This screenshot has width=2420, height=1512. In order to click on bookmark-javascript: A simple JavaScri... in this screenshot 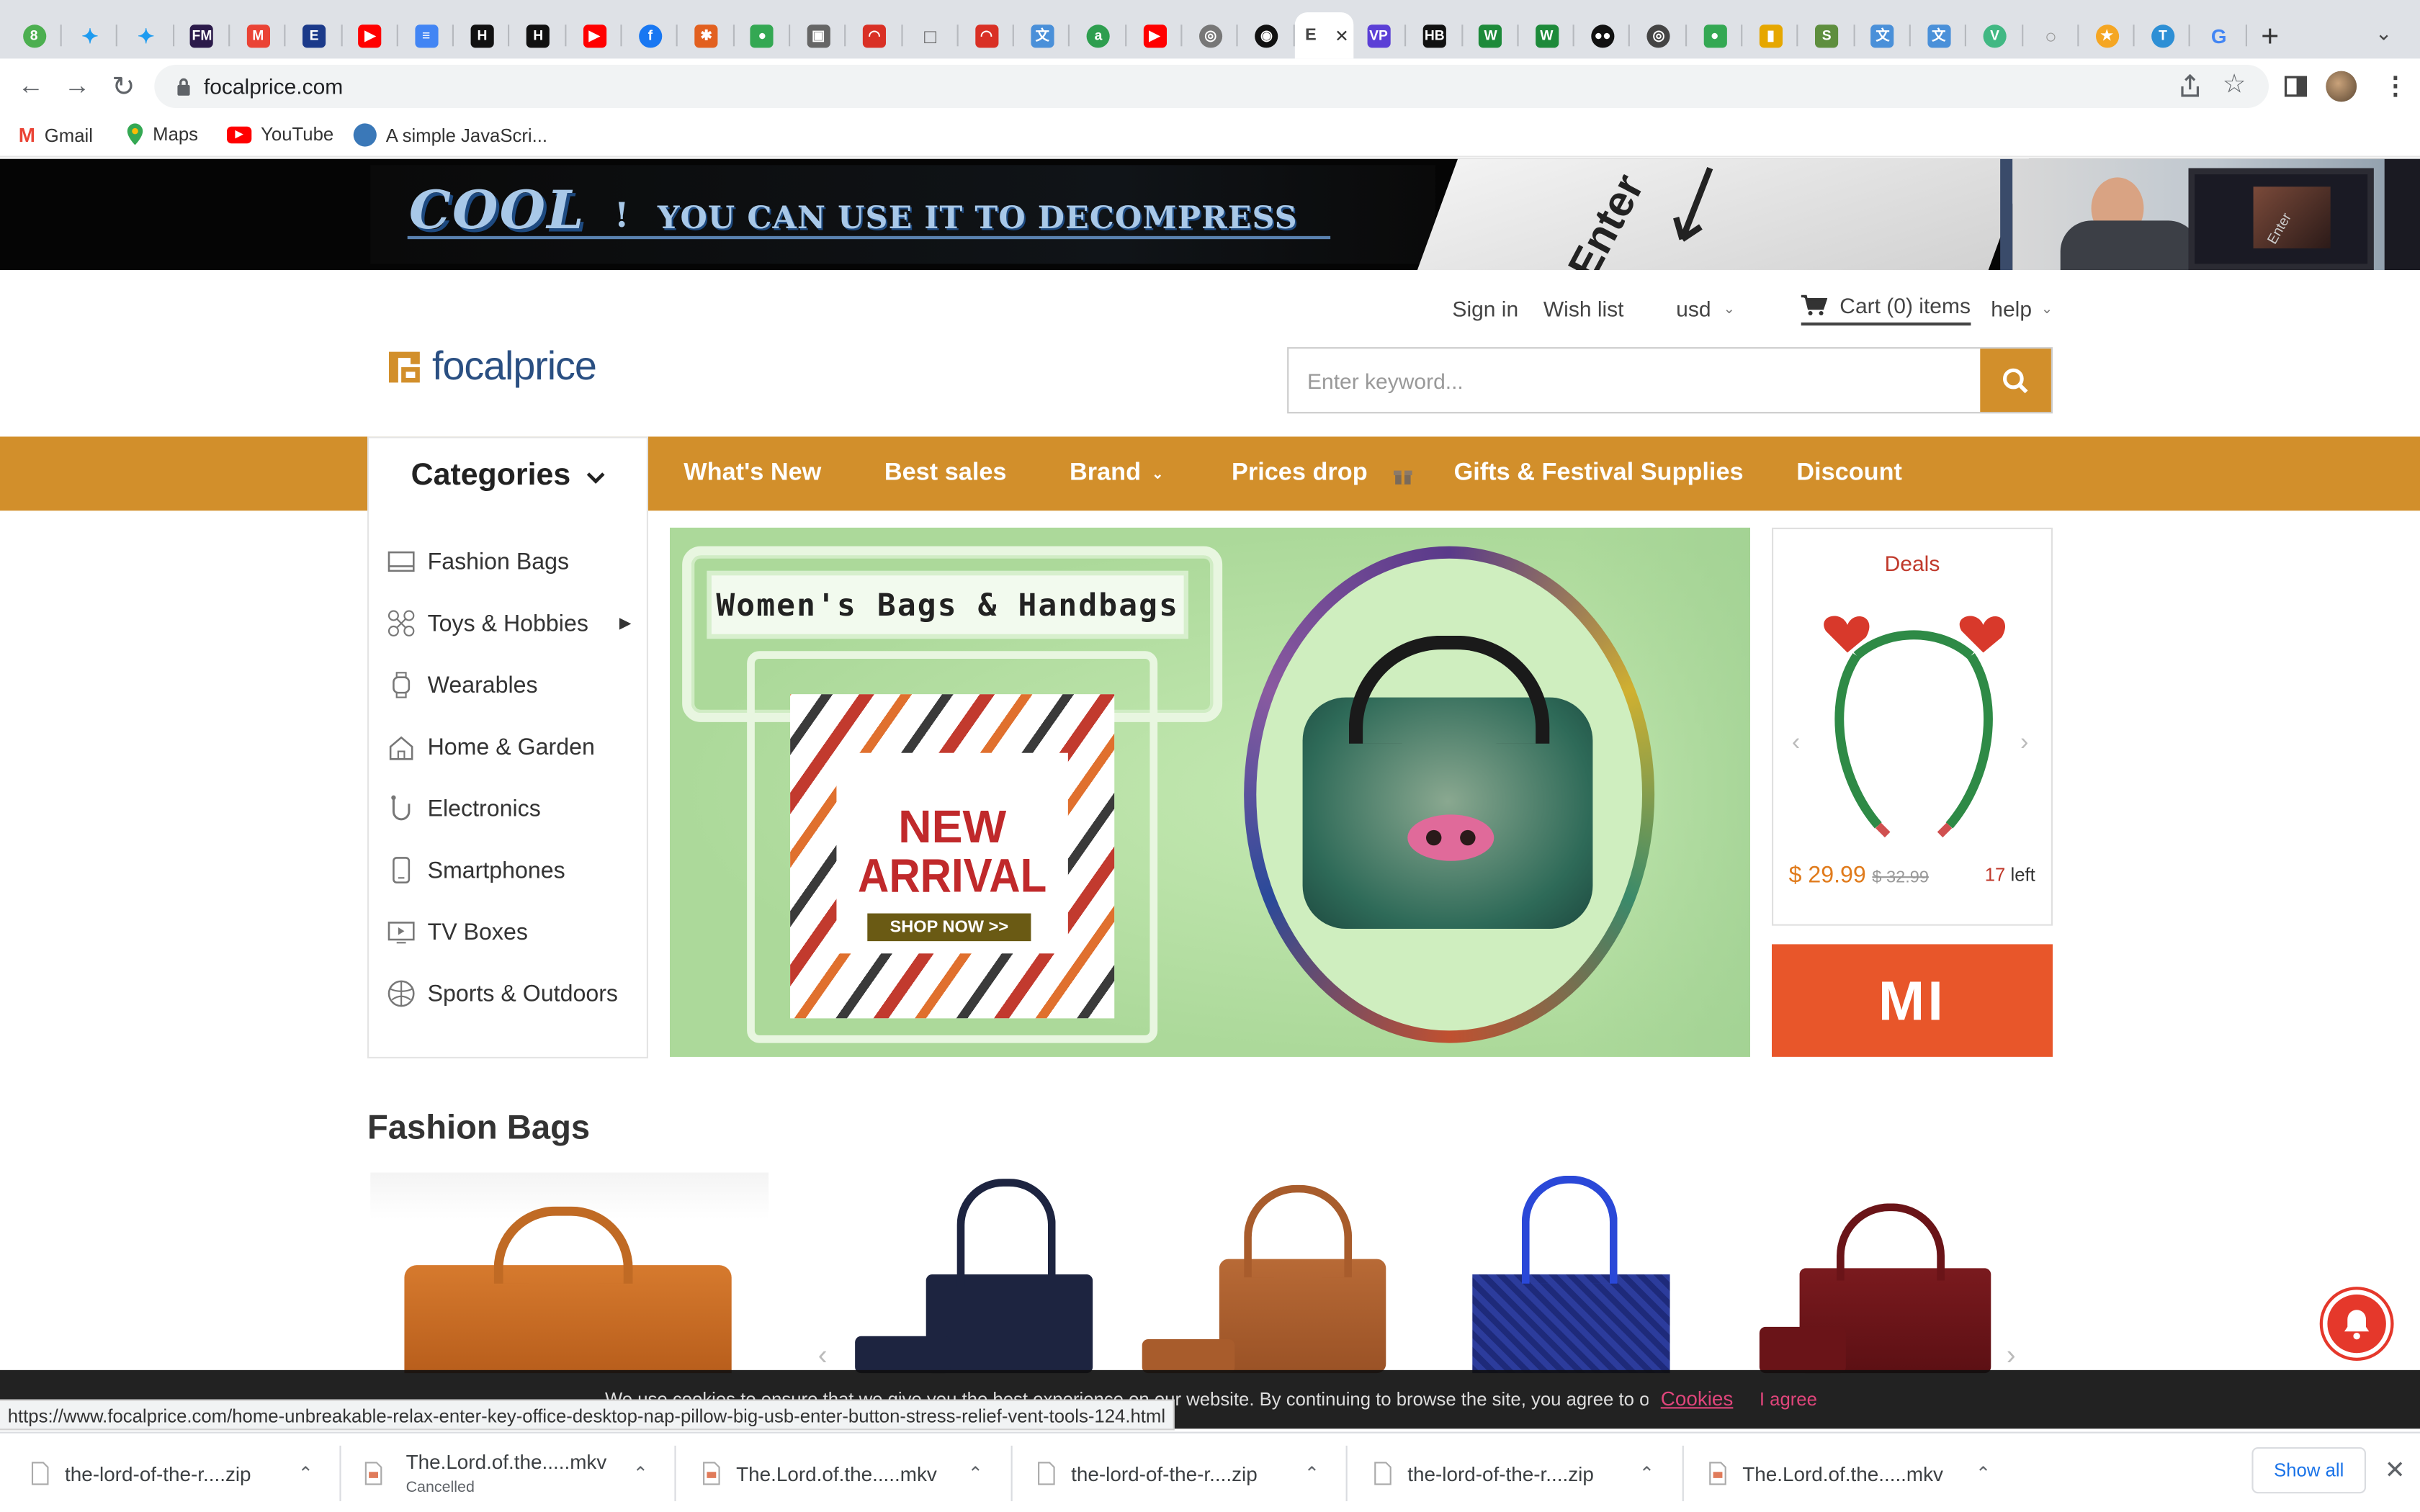, I will do `click(450, 135)`.